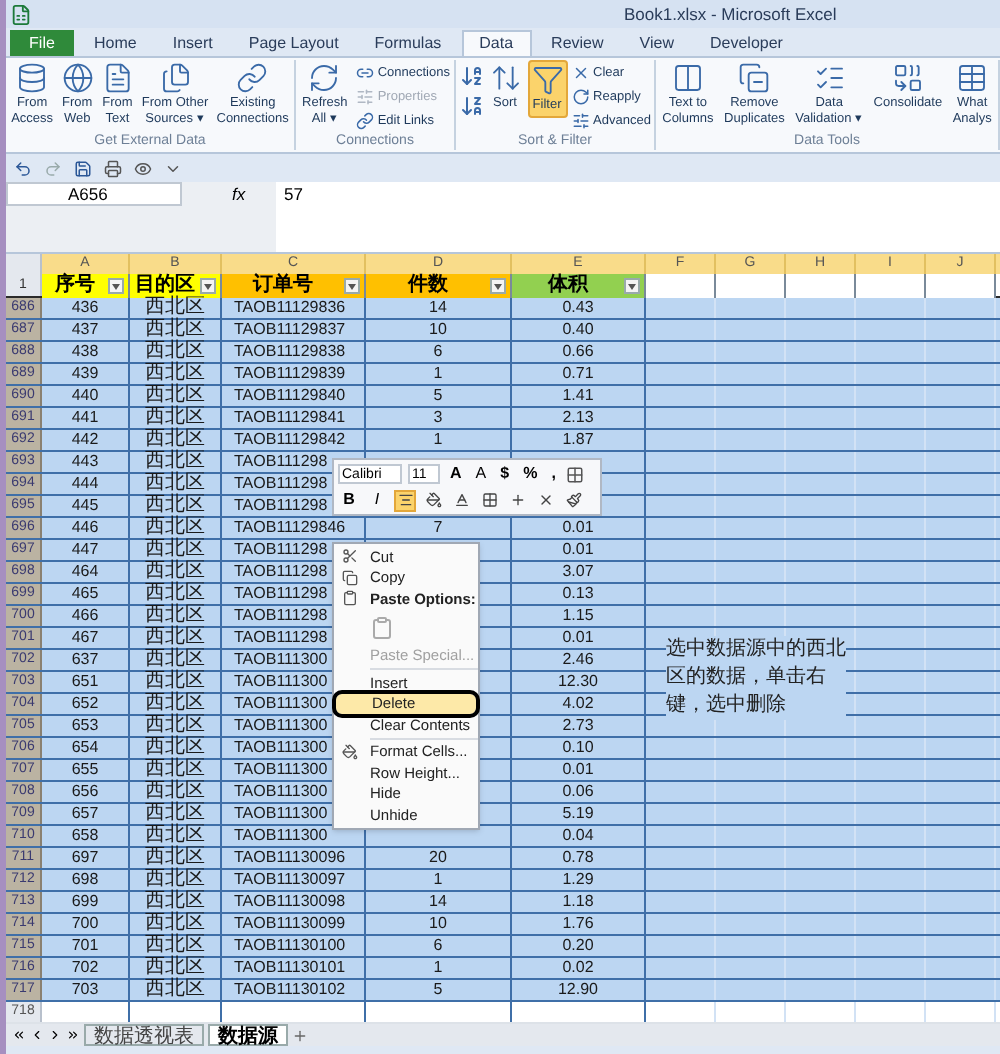 This screenshot has height=1054, width=1000. I want to click on table-cell: 465, so click(85, 594).